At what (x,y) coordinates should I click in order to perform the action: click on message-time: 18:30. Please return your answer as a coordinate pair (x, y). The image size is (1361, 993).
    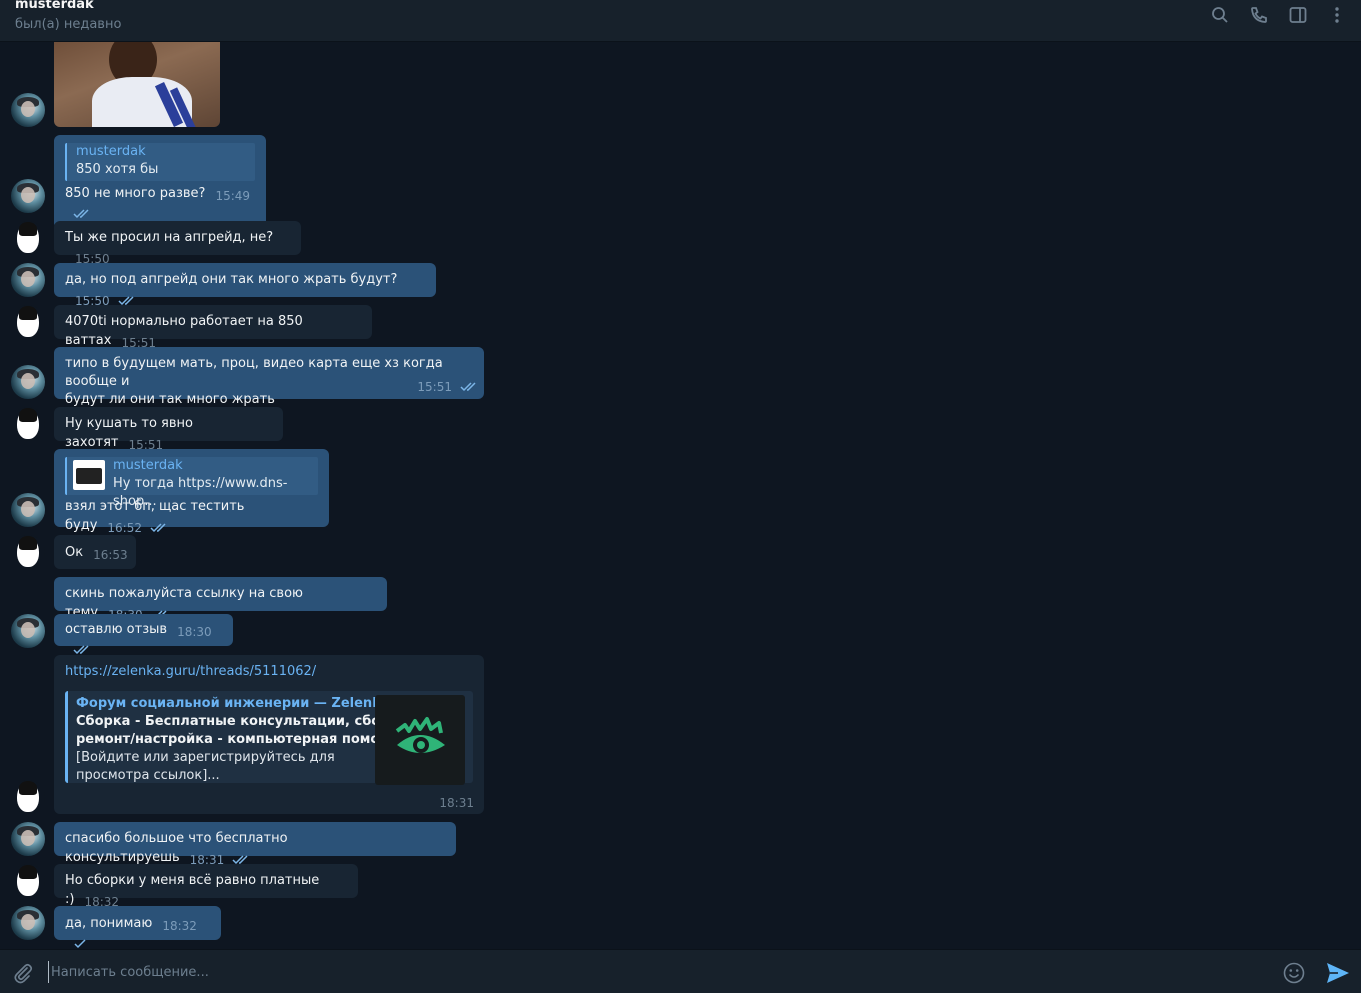
    Looking at the image, I should click on (194, 632).